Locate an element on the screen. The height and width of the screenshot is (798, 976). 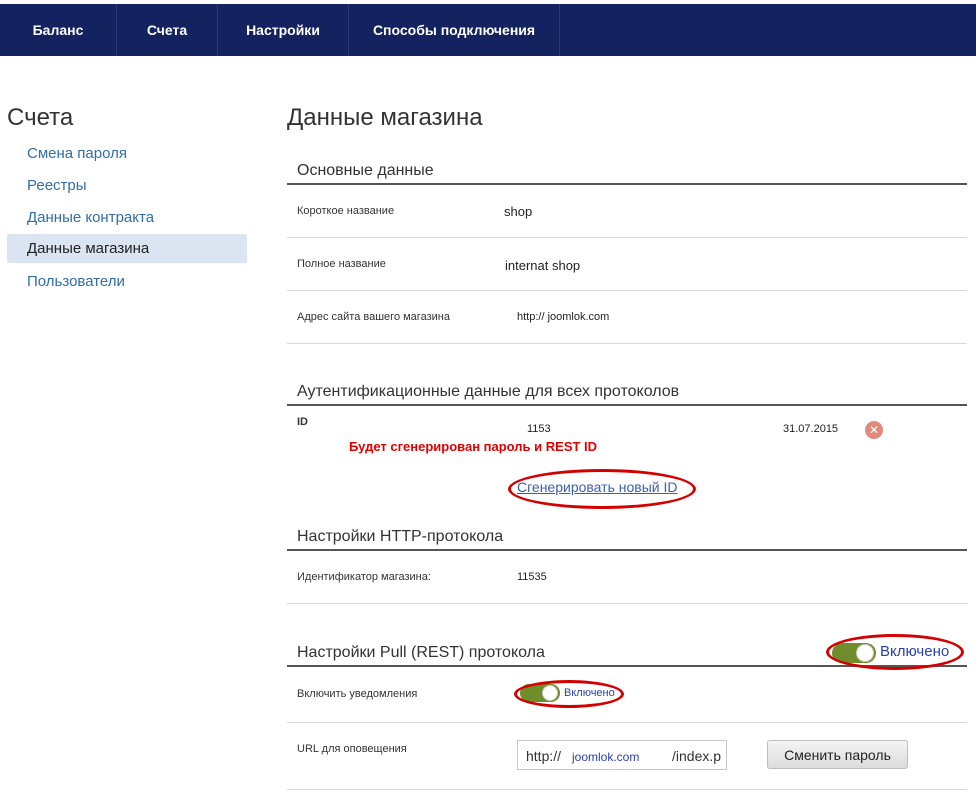
nav-connection-methods: Способы подключения is located at coordinates (454, 30).